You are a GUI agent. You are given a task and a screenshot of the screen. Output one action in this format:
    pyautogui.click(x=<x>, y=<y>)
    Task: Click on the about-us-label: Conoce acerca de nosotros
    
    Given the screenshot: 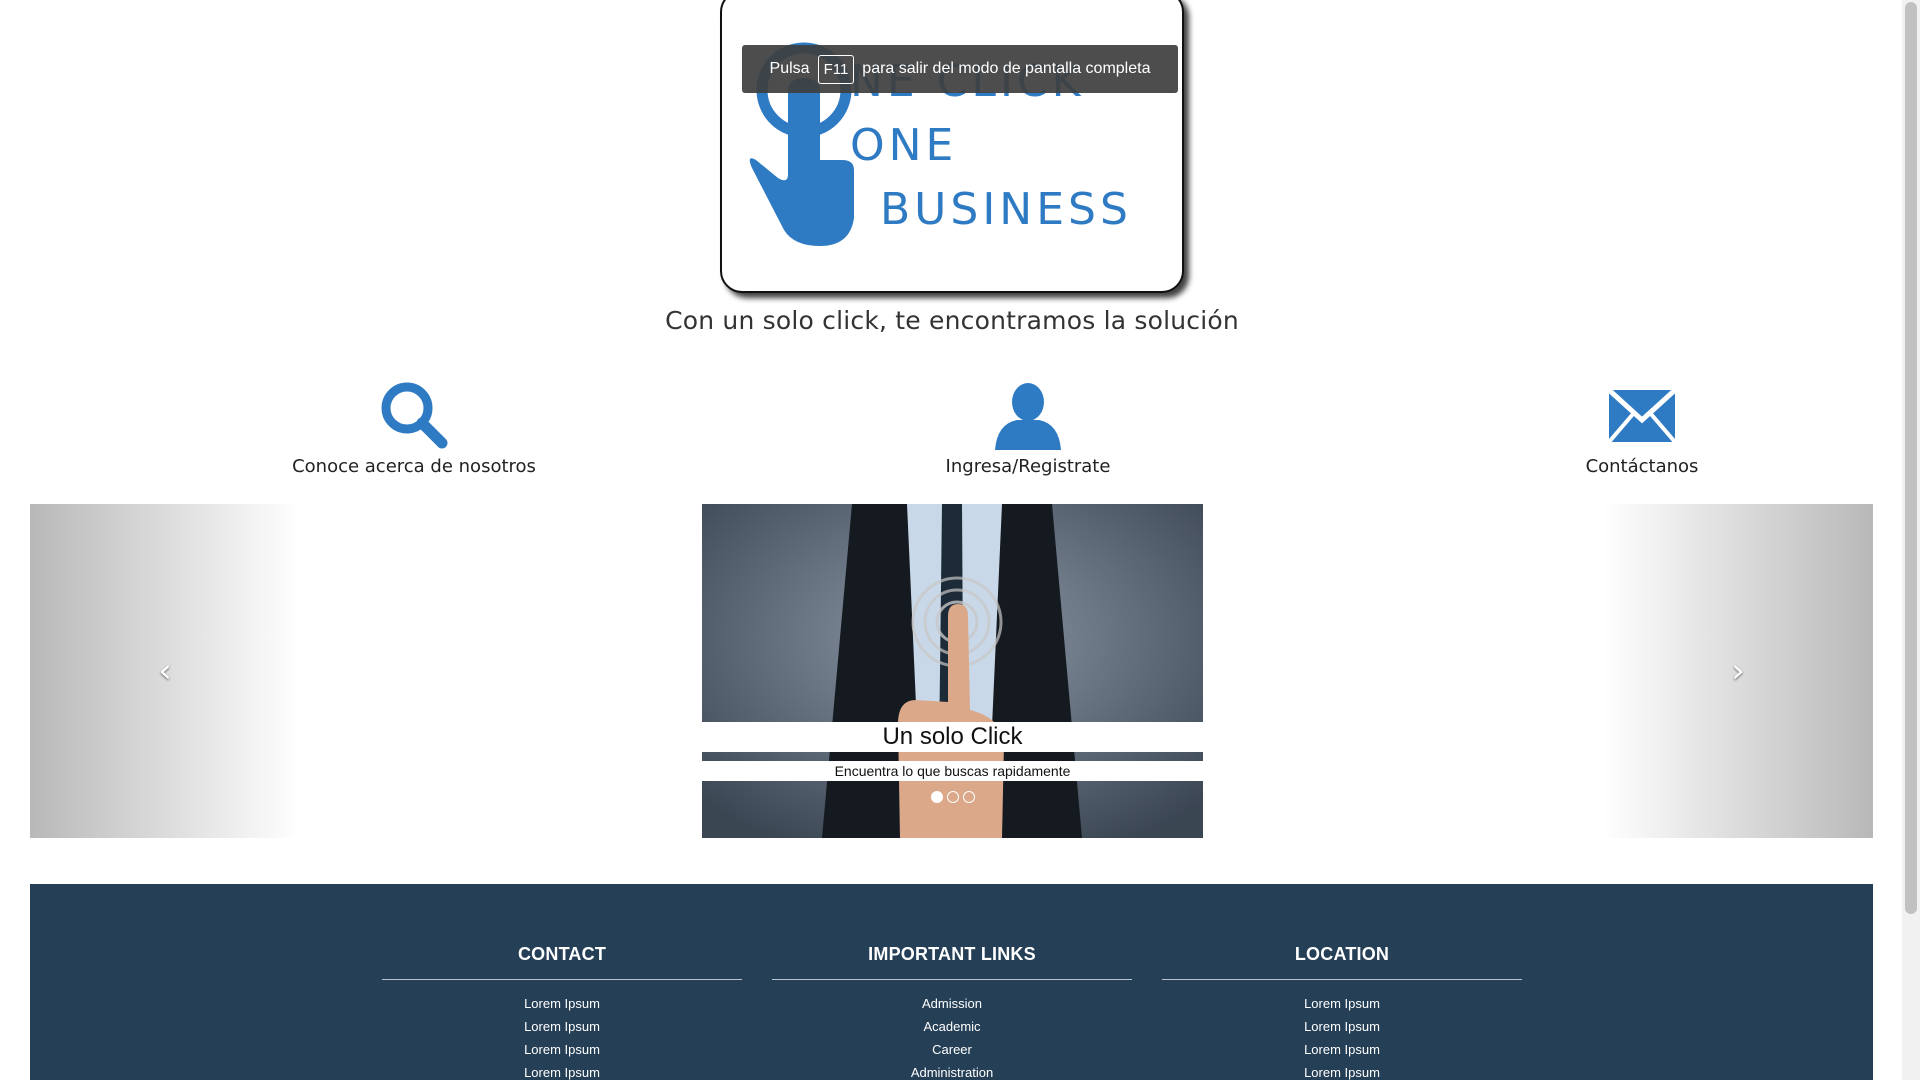 What is the action you would take?
    pyautogui.click(x=414, y=466)
    